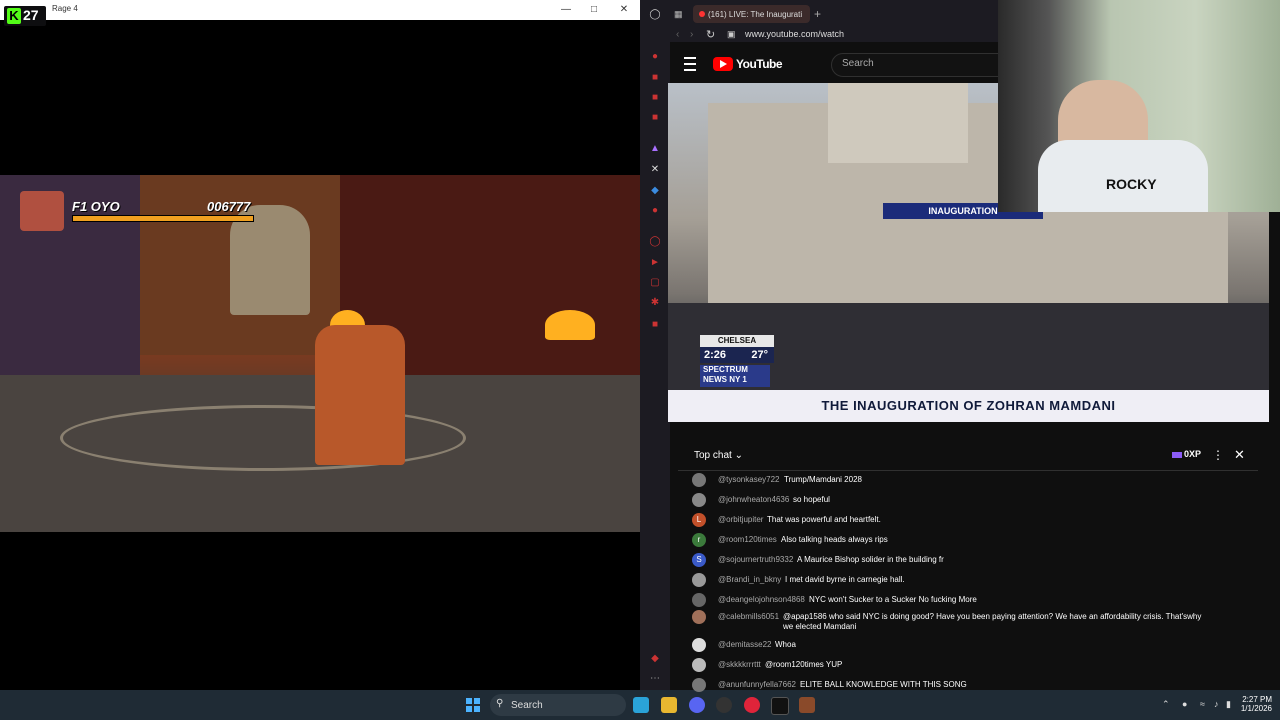  What do you see at coordinates (677, 34) in the screenshot?
I see `back-icon: ‹` at bounding box center [677, 34].